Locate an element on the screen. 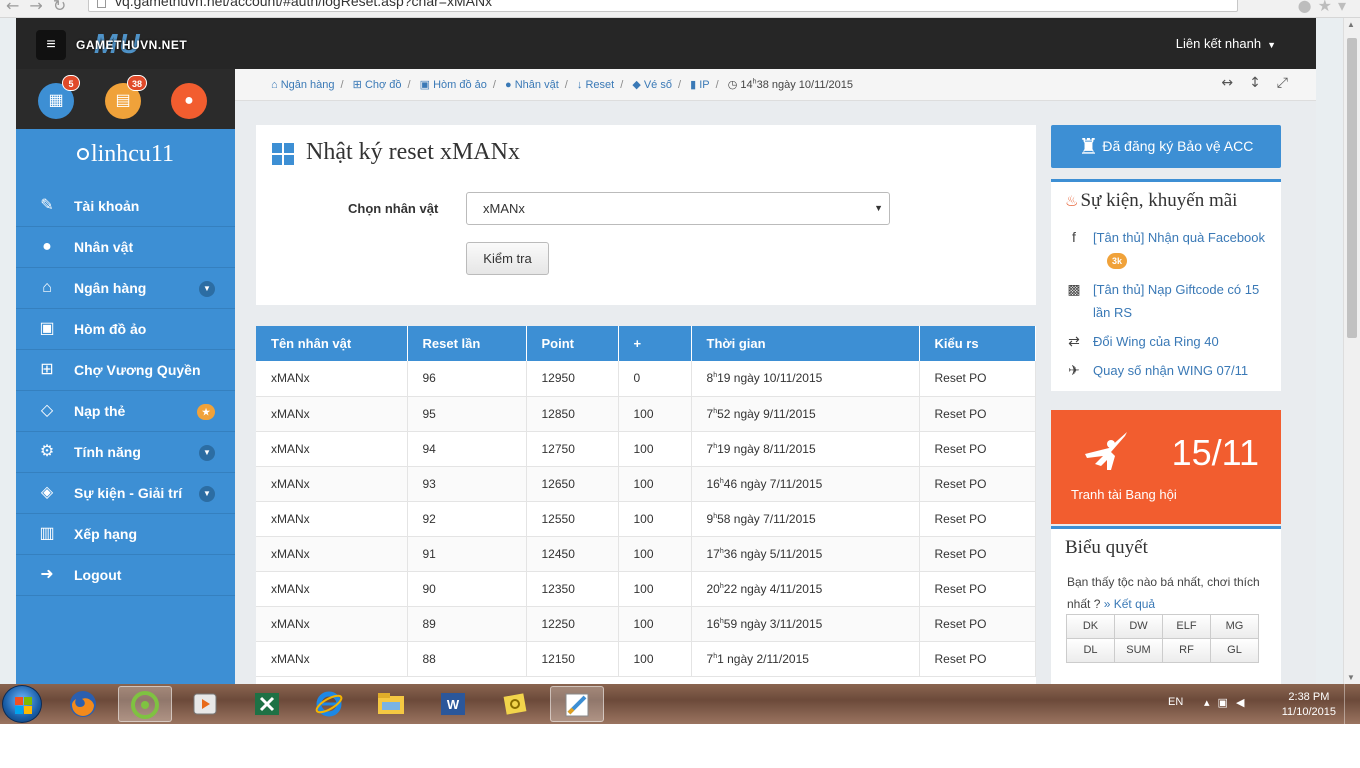 The height and width of the screenshot is (768, 1360). notes-taskbar-icon is located at coordinates (515, 704).